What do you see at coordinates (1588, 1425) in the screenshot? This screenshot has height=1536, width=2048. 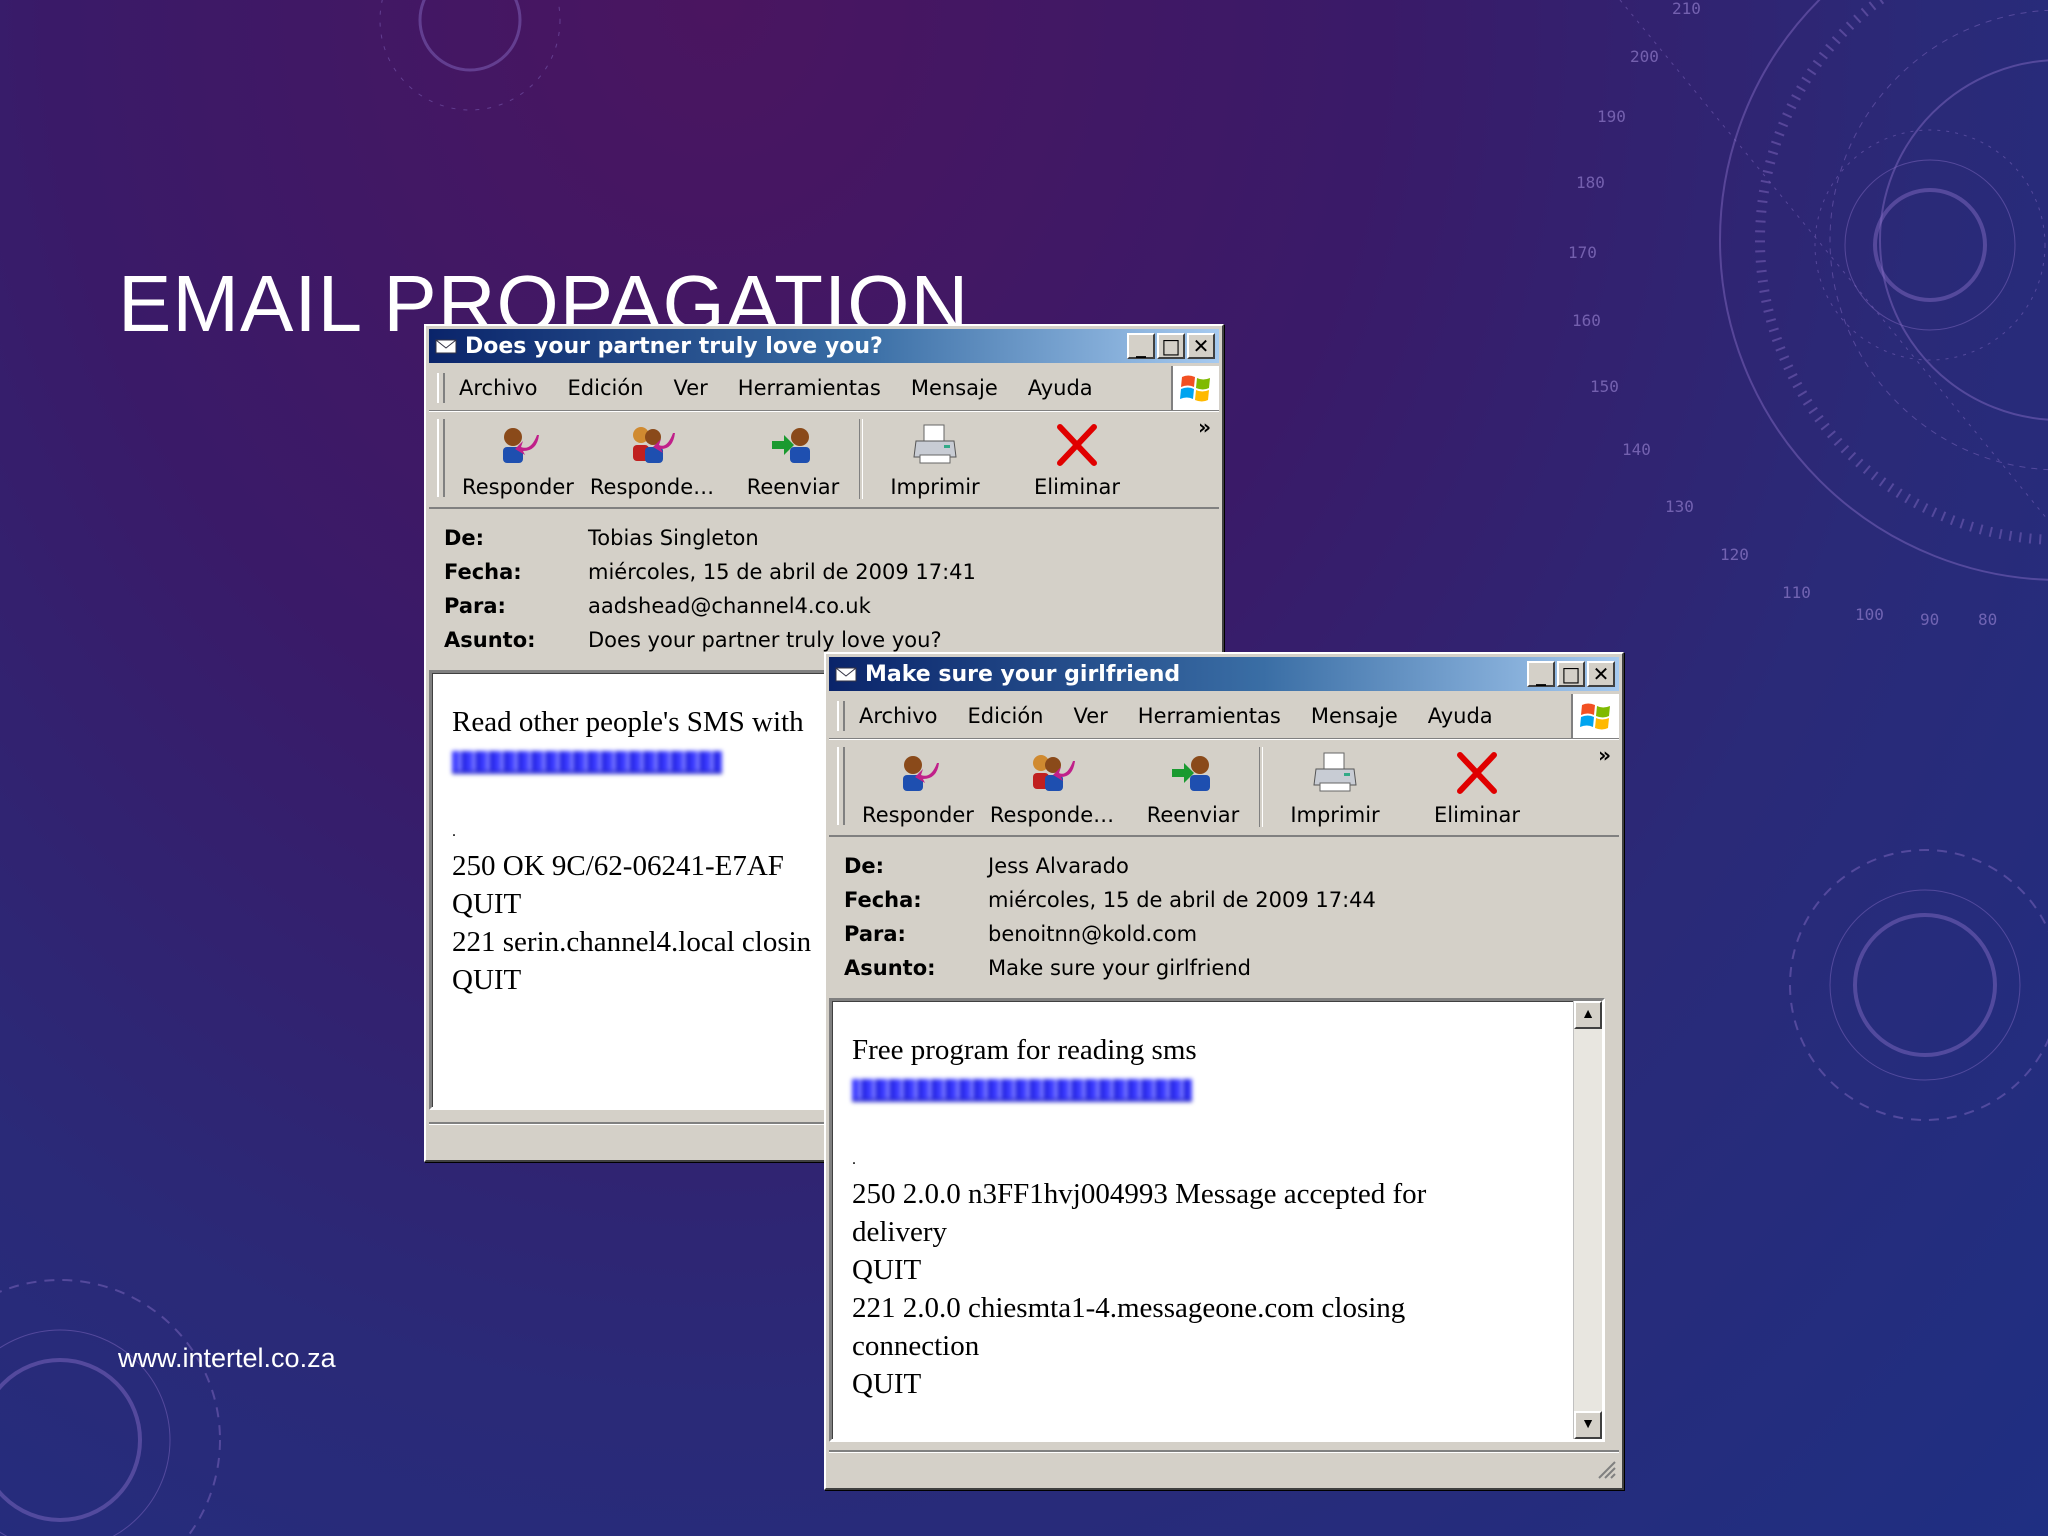 I see `scroll-down-arrow-icon: ▼` at bounding box center [1588, 1425].